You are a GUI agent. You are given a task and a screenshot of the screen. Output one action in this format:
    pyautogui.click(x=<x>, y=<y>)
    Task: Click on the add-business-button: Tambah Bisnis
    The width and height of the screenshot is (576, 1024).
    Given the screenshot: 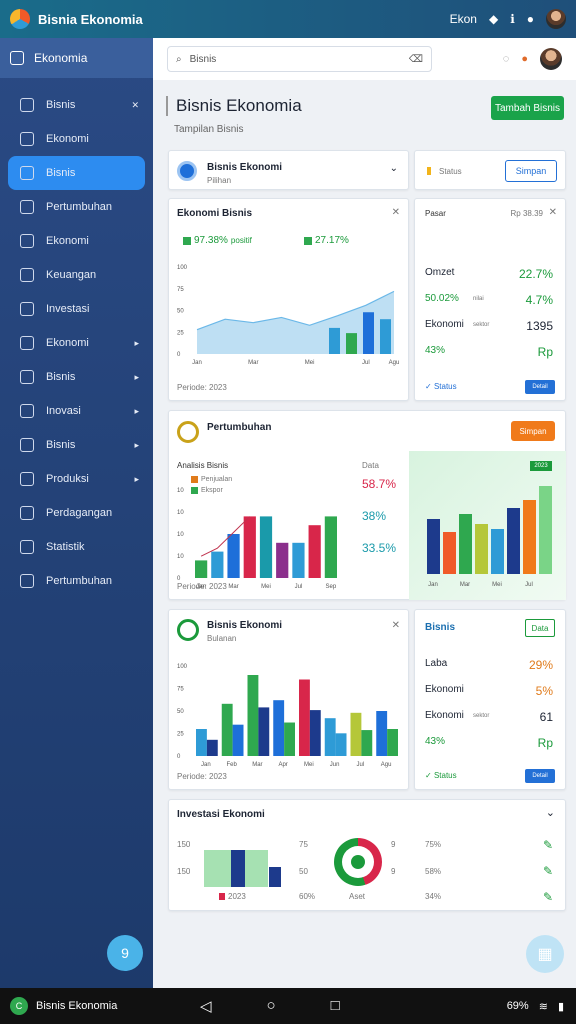 What is the action you would take?
    pyautogui.click(x=527, y=108)
    